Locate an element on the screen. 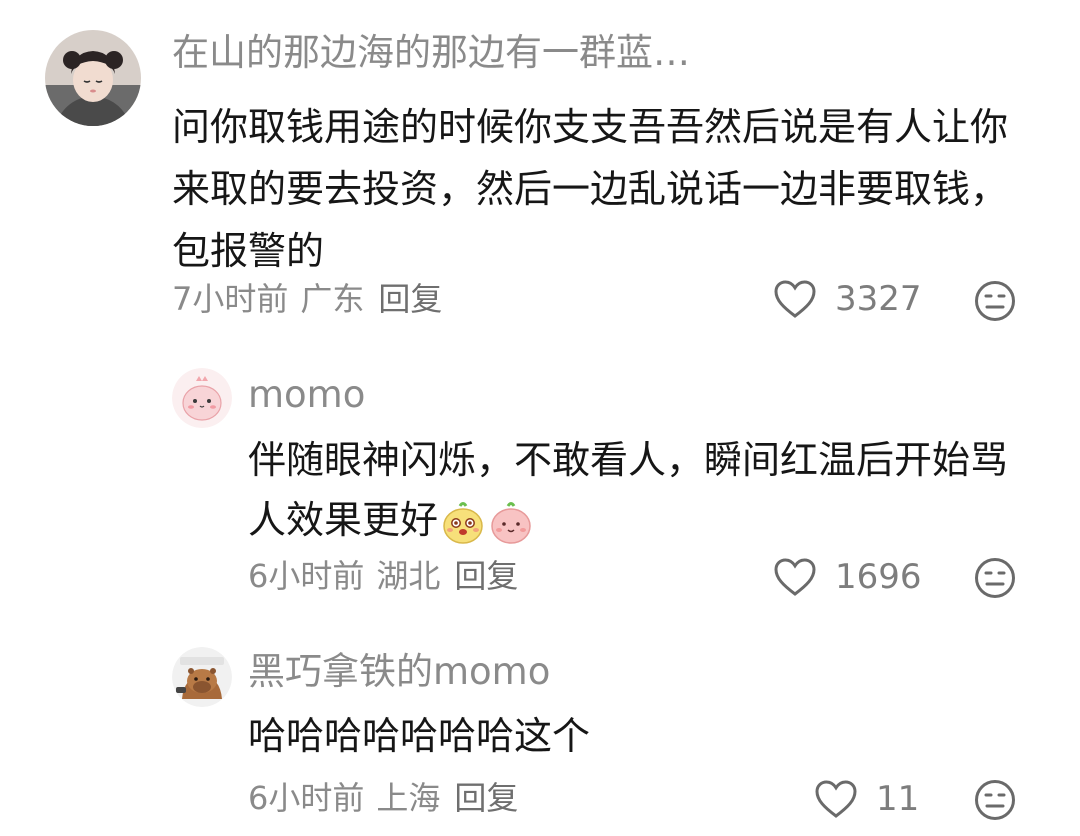 The height and width of the screenshot is (836, 1080). comment-meta: 6小时前 湖北 回复 is located at coordinates (383, 576).